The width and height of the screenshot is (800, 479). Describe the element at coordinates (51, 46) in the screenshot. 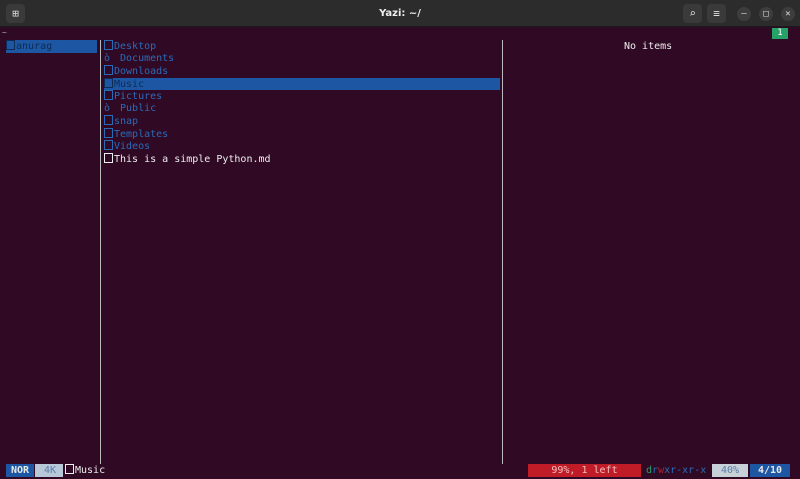

I see `parent-item-anurag: anurag` at that location.